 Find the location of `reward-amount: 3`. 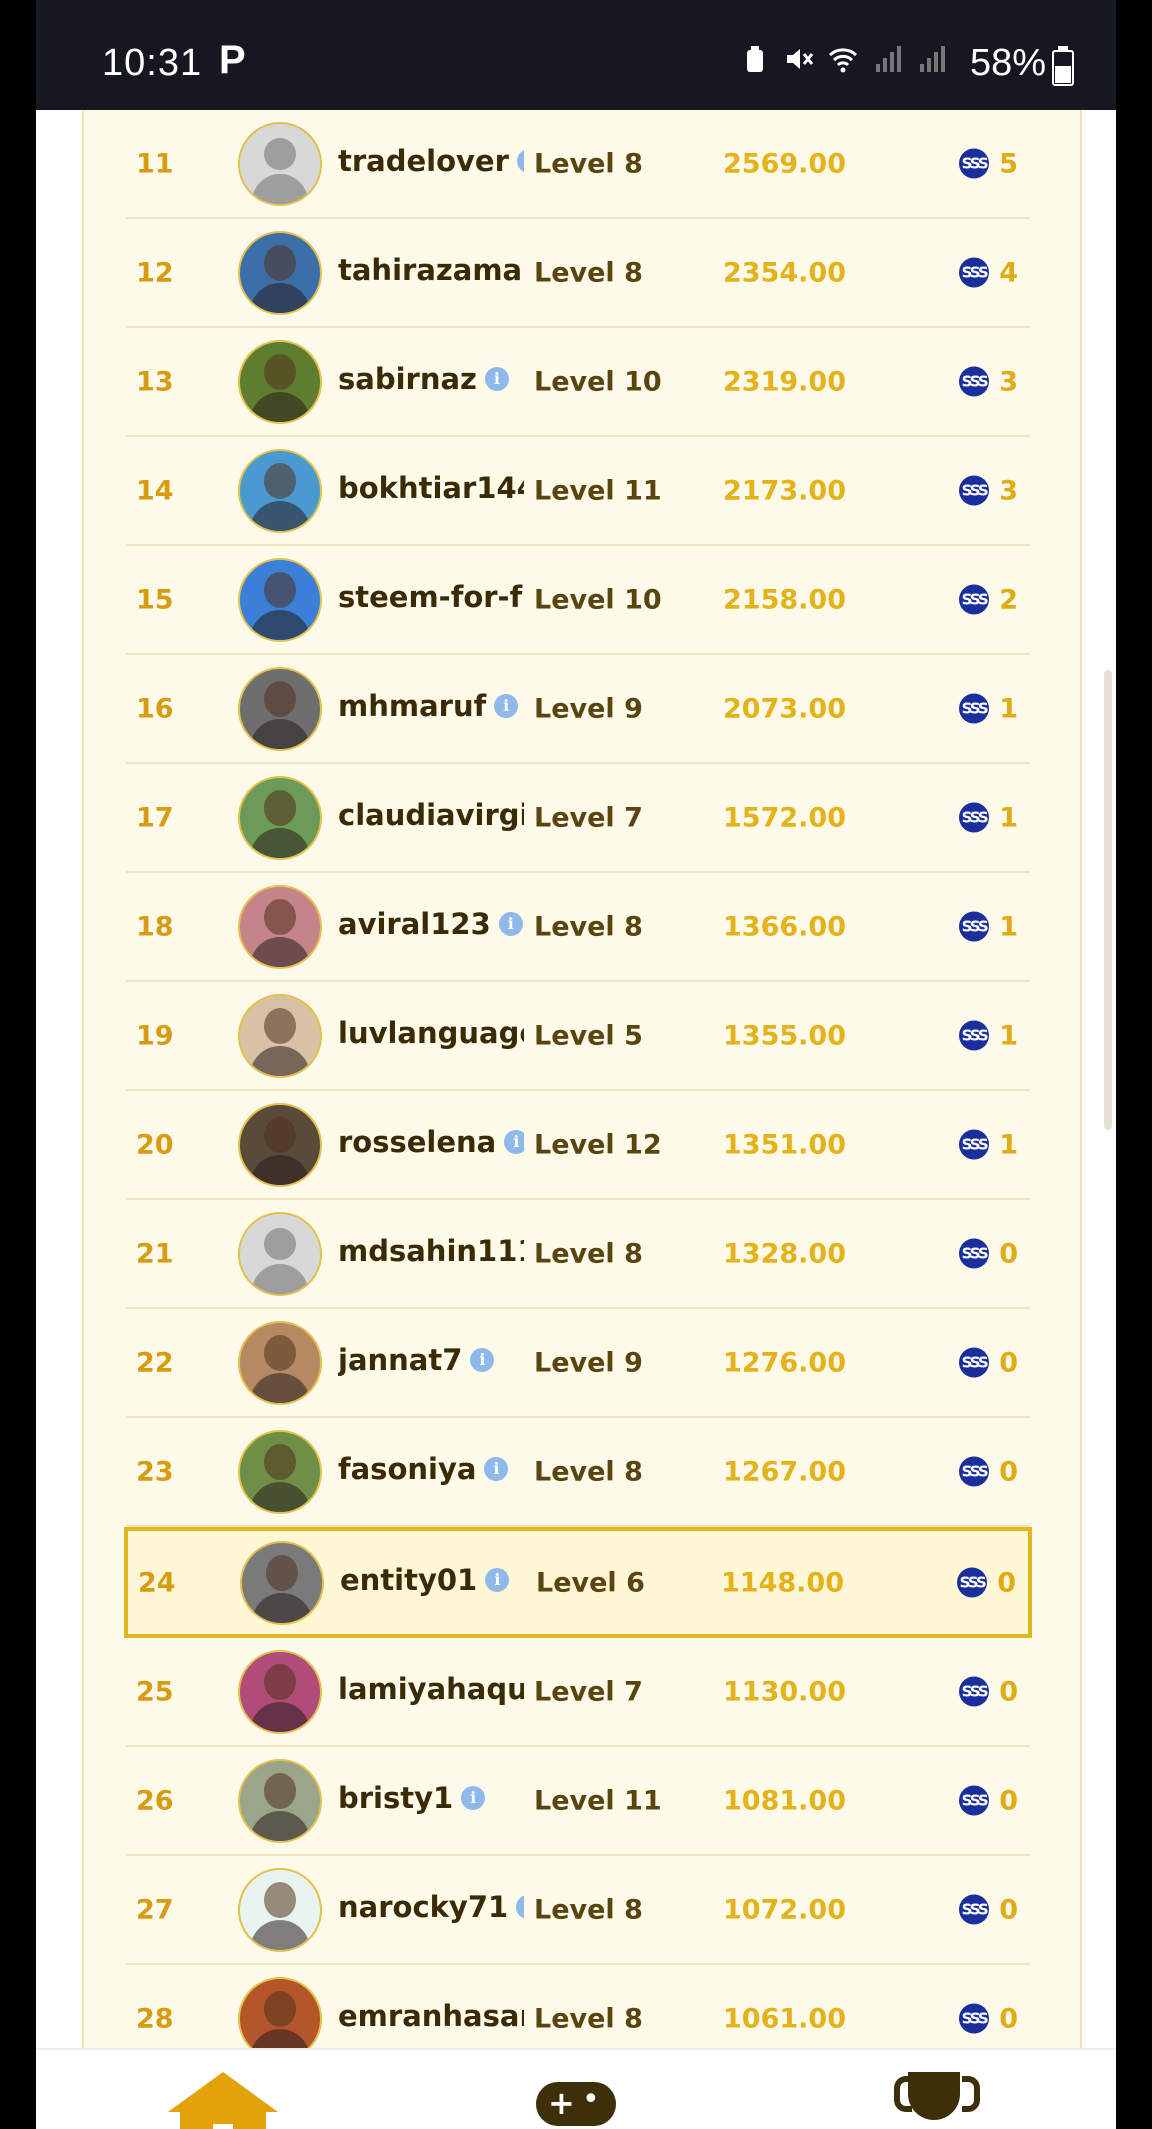

reward-amount: 3 is located at coordinates (1008, 381).